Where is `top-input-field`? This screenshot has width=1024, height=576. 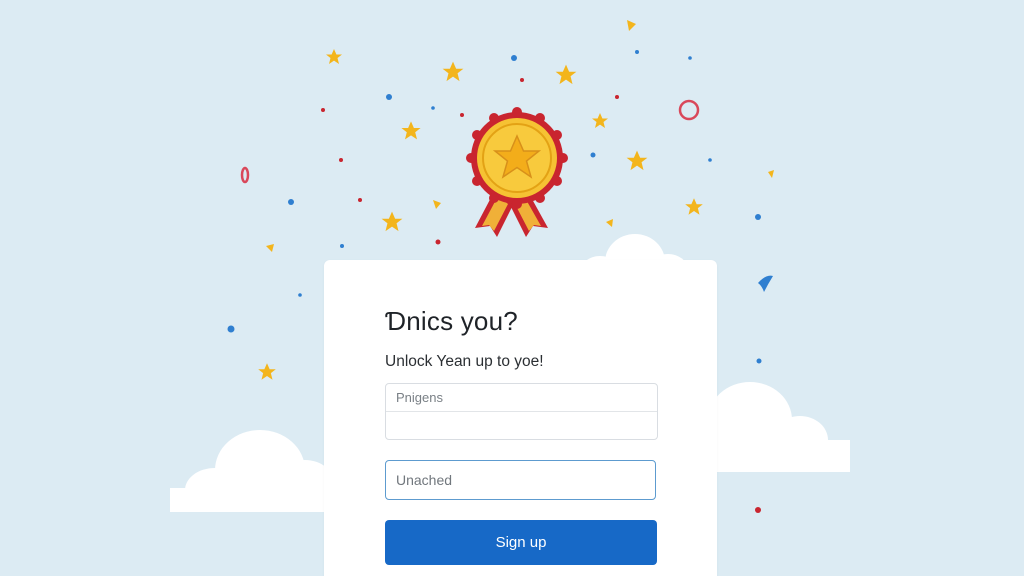 top-input-field is located at coordinates (521, 397).